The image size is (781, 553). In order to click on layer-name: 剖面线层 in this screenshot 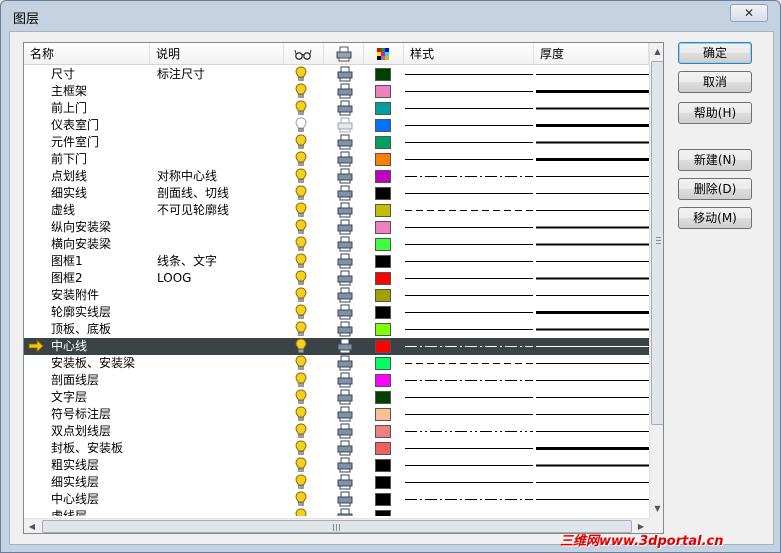, I will do `click(103, 380)`.